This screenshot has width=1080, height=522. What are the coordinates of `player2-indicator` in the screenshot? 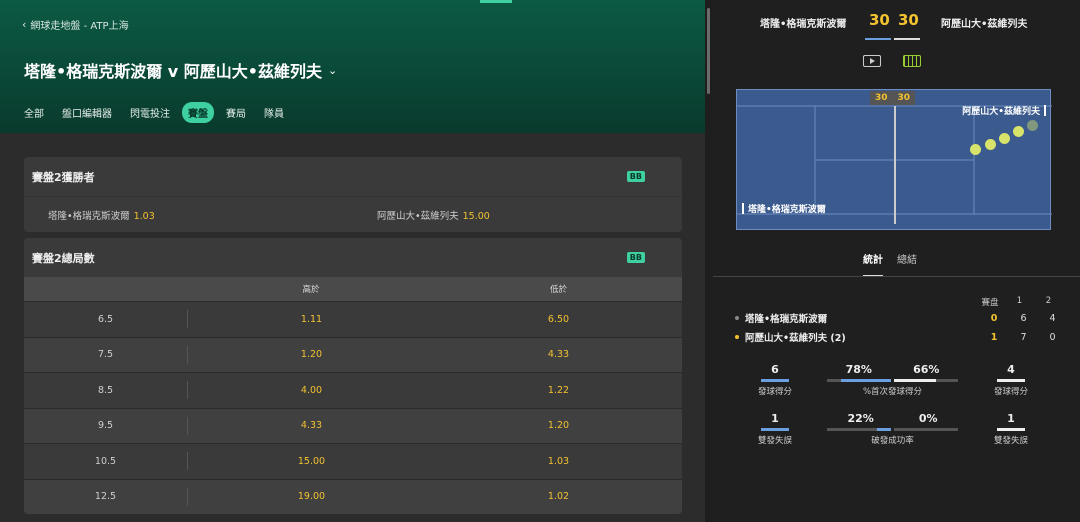 It's located at (907, 39).